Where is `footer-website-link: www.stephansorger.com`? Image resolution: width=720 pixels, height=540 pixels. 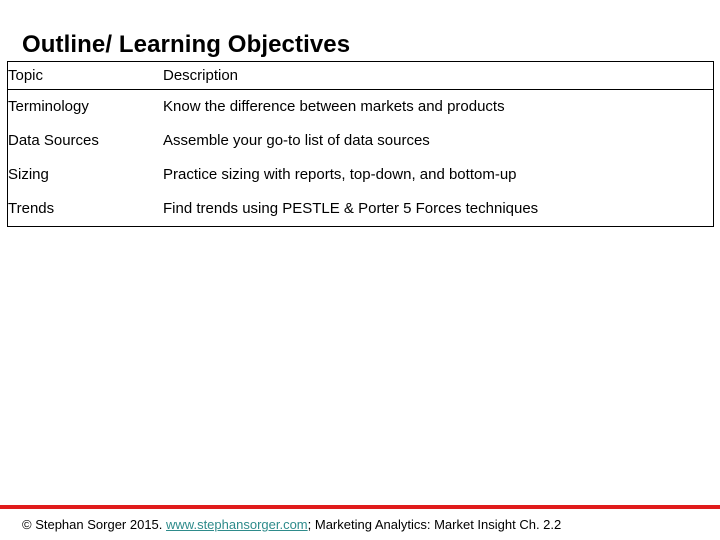
footer-website-link: www.stephansorger.com is located at coordinates (237, 524).